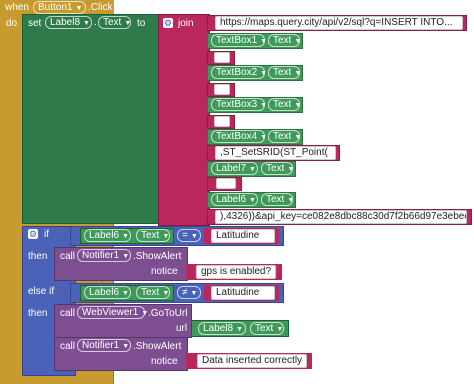 The width and height of the screenshot is (474, 384). I want to click on join-block, so click(184, 120).